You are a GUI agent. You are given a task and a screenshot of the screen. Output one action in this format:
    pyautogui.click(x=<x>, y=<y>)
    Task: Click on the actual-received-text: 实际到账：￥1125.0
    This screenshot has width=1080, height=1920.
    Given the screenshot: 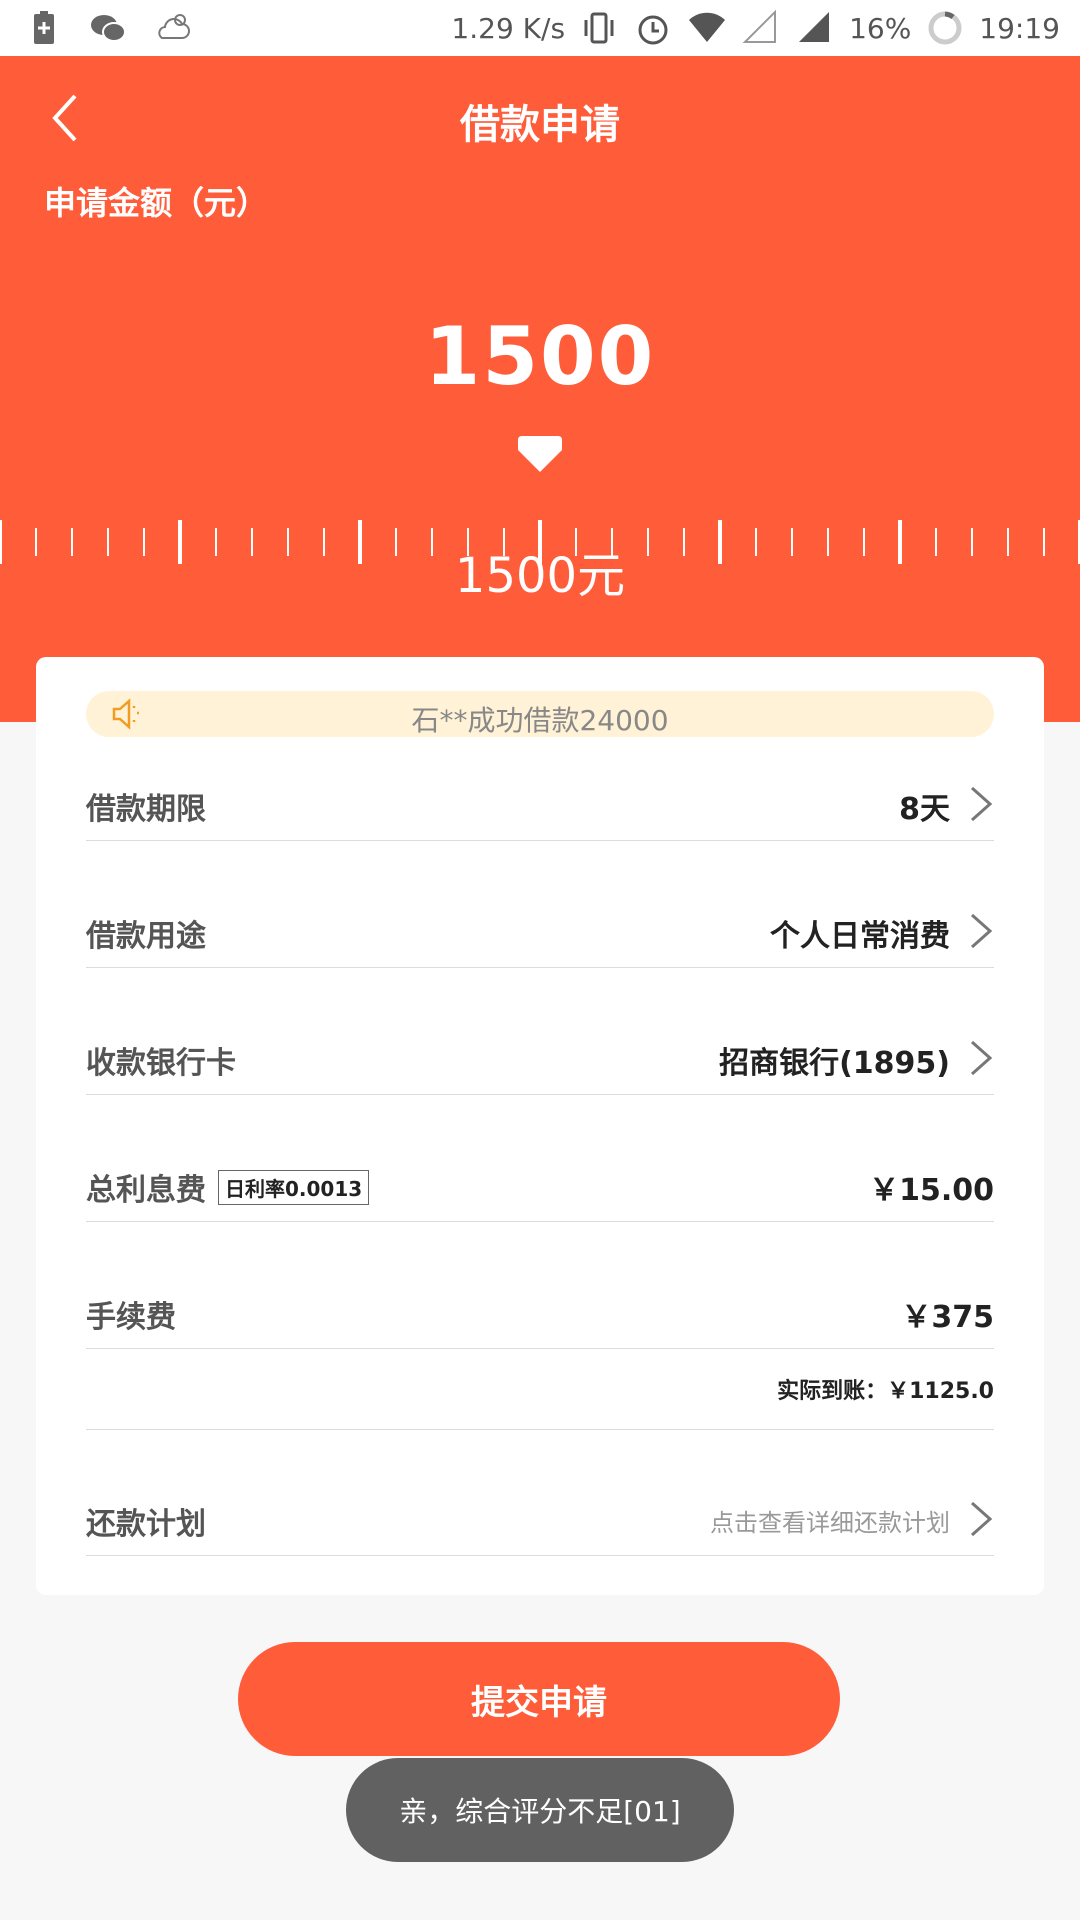 What is the action you would take?
    pyautogui.click(x=885, y=1391)
    